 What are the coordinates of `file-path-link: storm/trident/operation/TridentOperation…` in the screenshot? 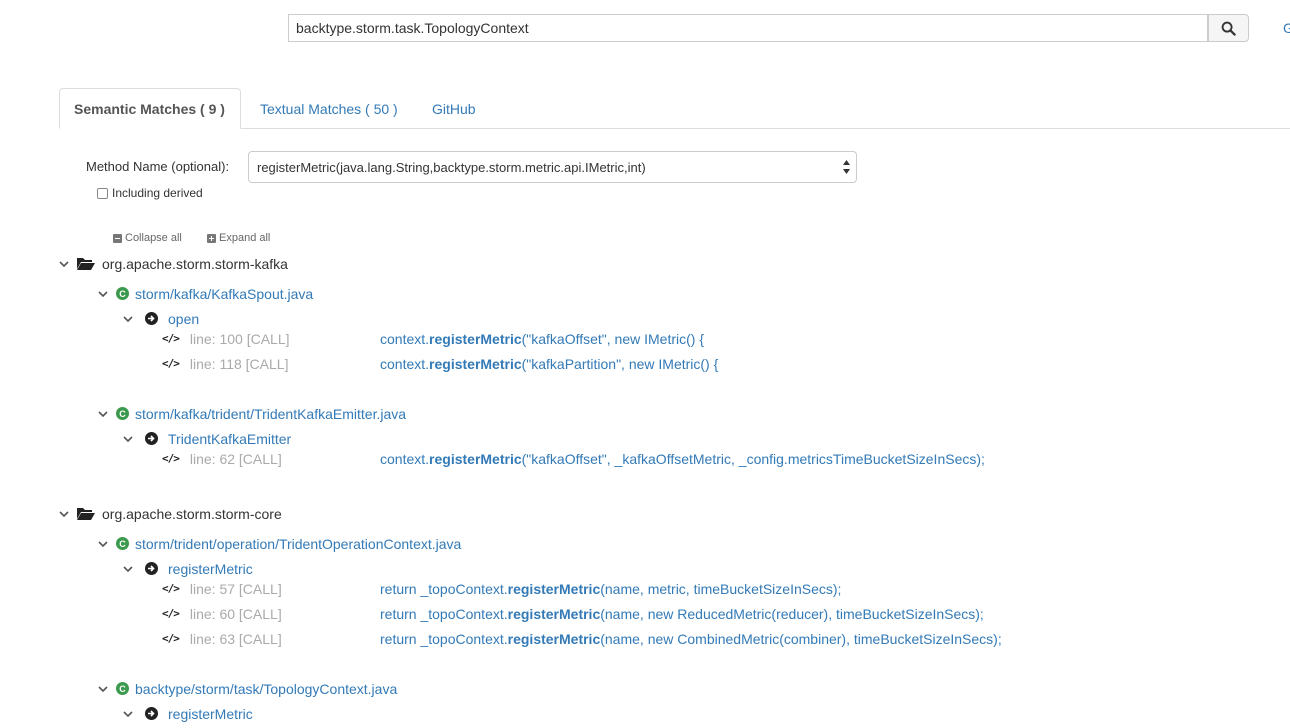 It's located at (298, 544).